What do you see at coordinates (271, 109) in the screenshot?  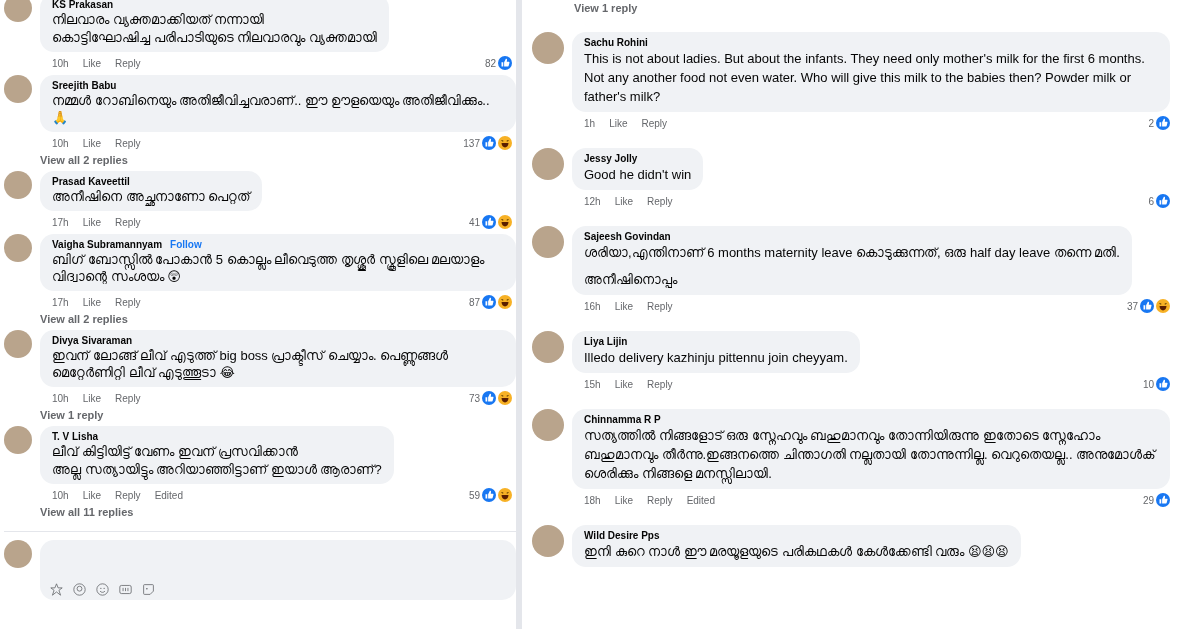 I see `comment-text: നമ്മൾ റോബിനെയും അതിജീവിച്ചവരാണ്.. ഈ ഊളയെയും അതിജീവിക്കും..🙏` at bounding box center [271, 109].